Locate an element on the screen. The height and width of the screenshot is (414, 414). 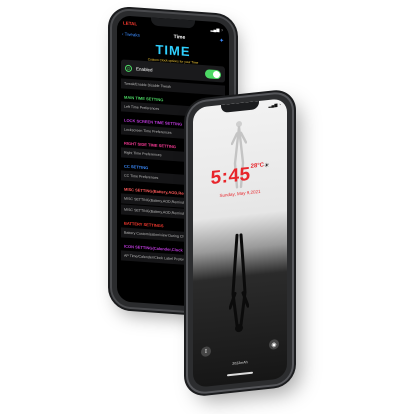
battery-capacity: 2022mAh is located at coordinates (240, 363).